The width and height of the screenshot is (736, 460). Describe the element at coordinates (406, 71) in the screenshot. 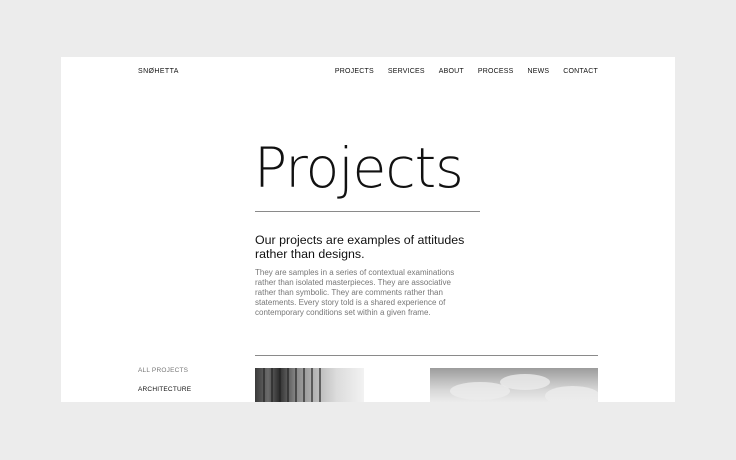

I see `nav-services: SERVICES` at that location.